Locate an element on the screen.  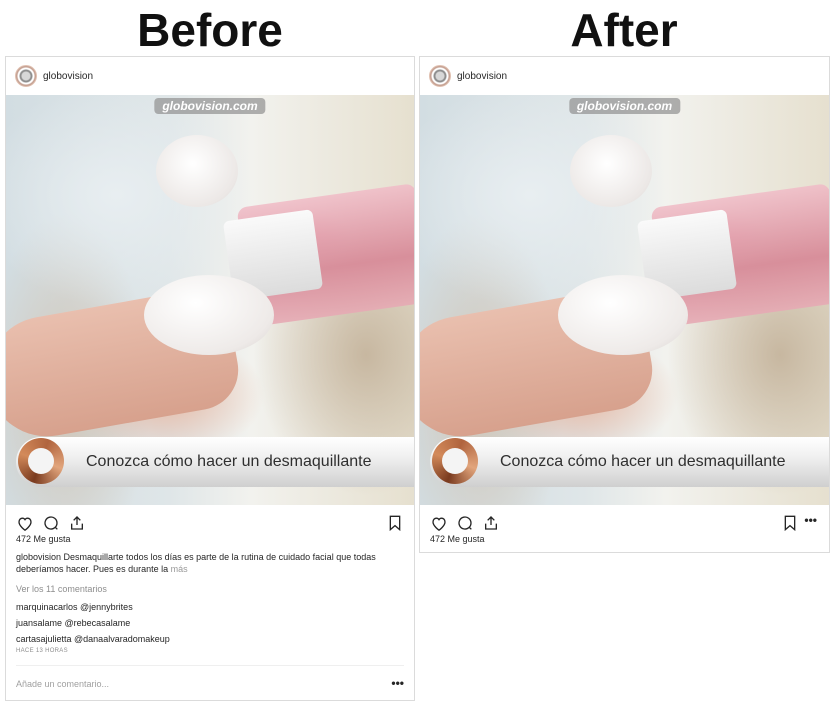
after-heading: After is located at coordinates (624, 30).